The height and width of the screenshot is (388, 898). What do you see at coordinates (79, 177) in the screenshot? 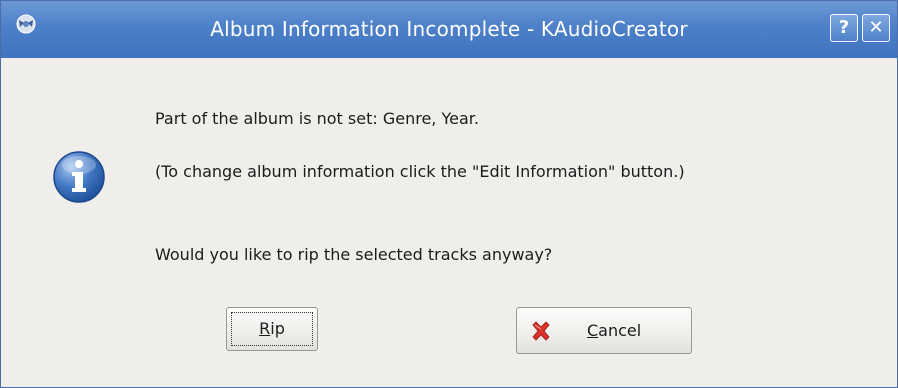
I see `information-icon` at bounding box center [79, 177].